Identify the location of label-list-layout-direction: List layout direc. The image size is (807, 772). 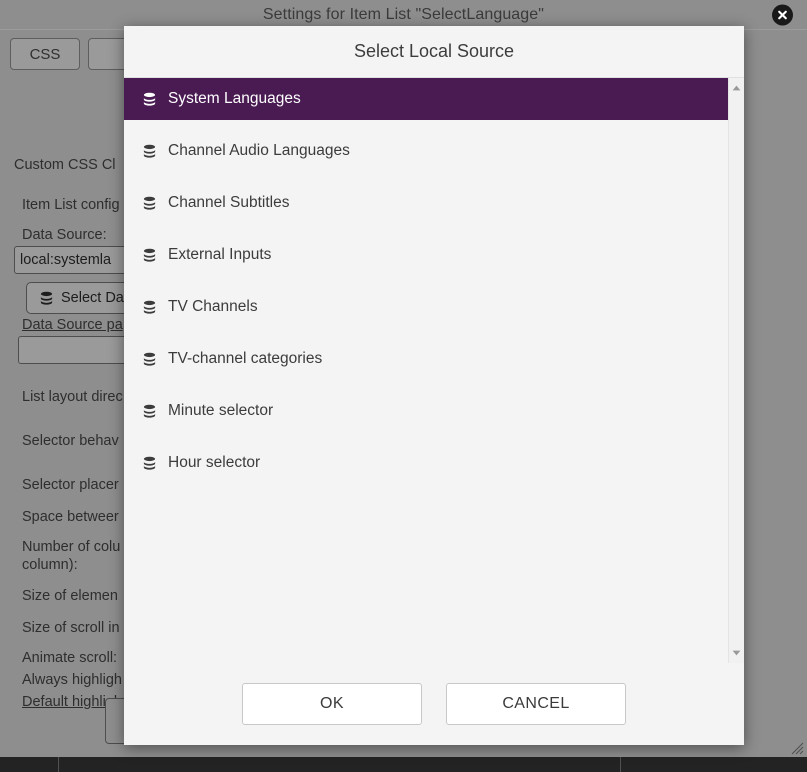
(72, 397).